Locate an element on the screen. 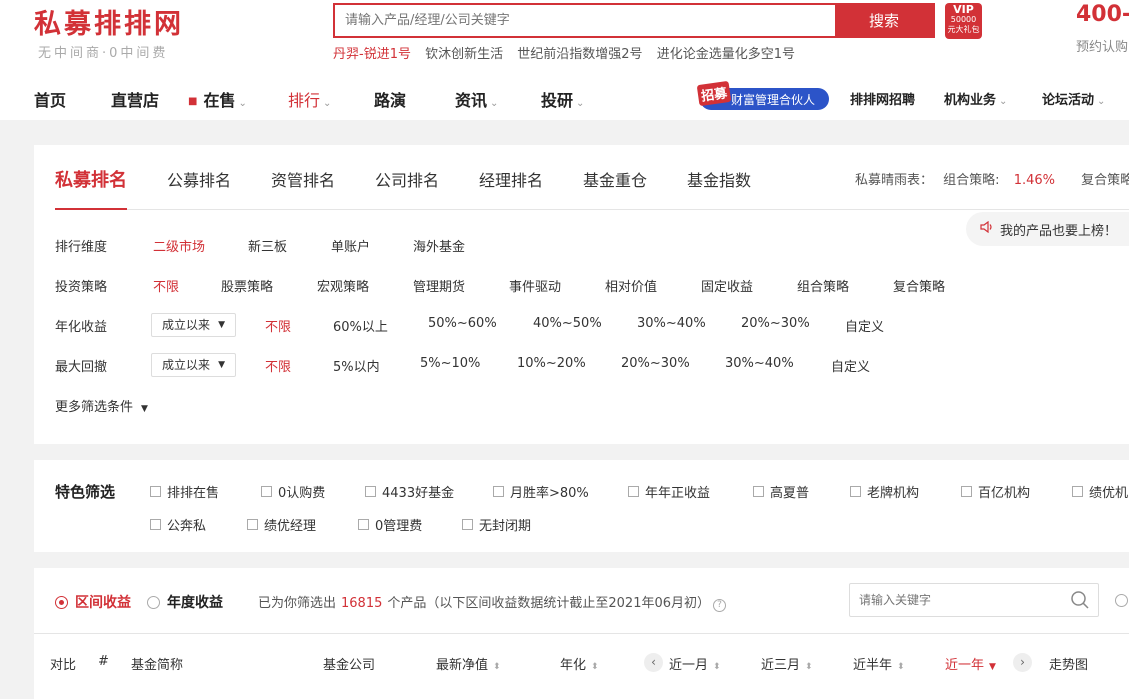  chevron-left-icon: ‹ is located at coordinates (653, 662).